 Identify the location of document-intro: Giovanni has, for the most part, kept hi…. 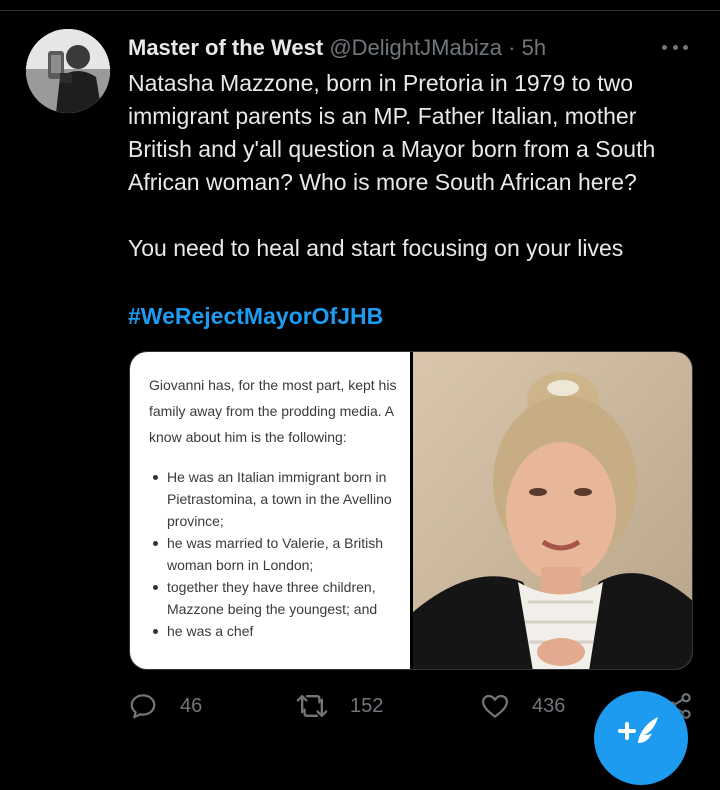
(279, 411).